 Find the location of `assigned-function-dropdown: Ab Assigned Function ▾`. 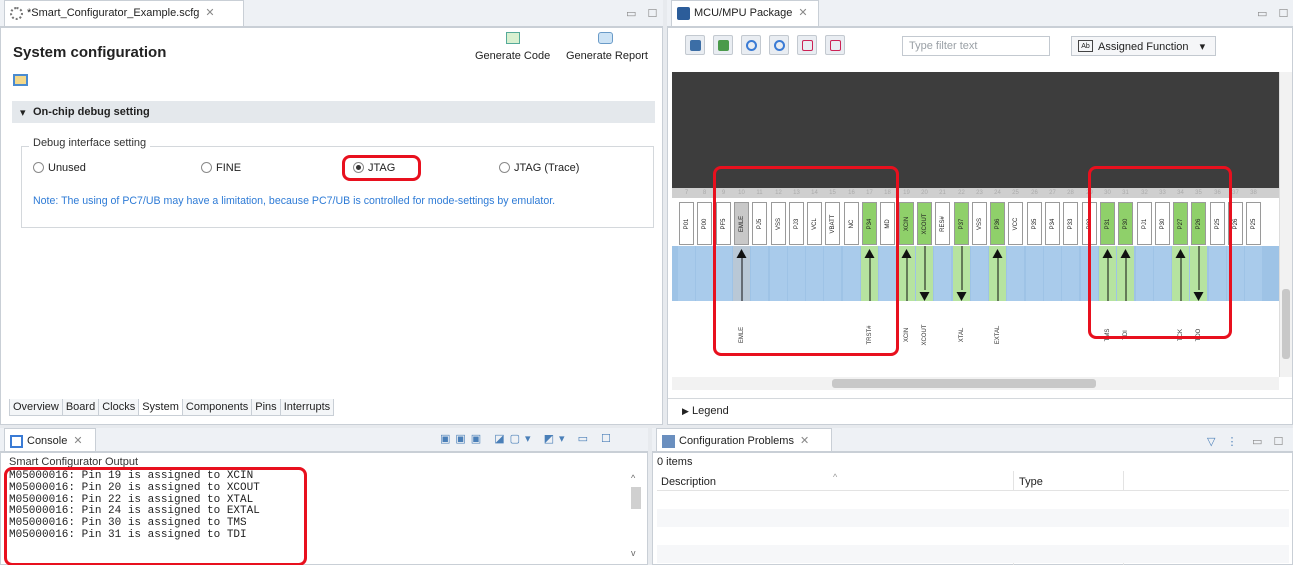

assigned-function-dropdown: Ab Assigned Function ▾ is located at coordinates (1143, 46).